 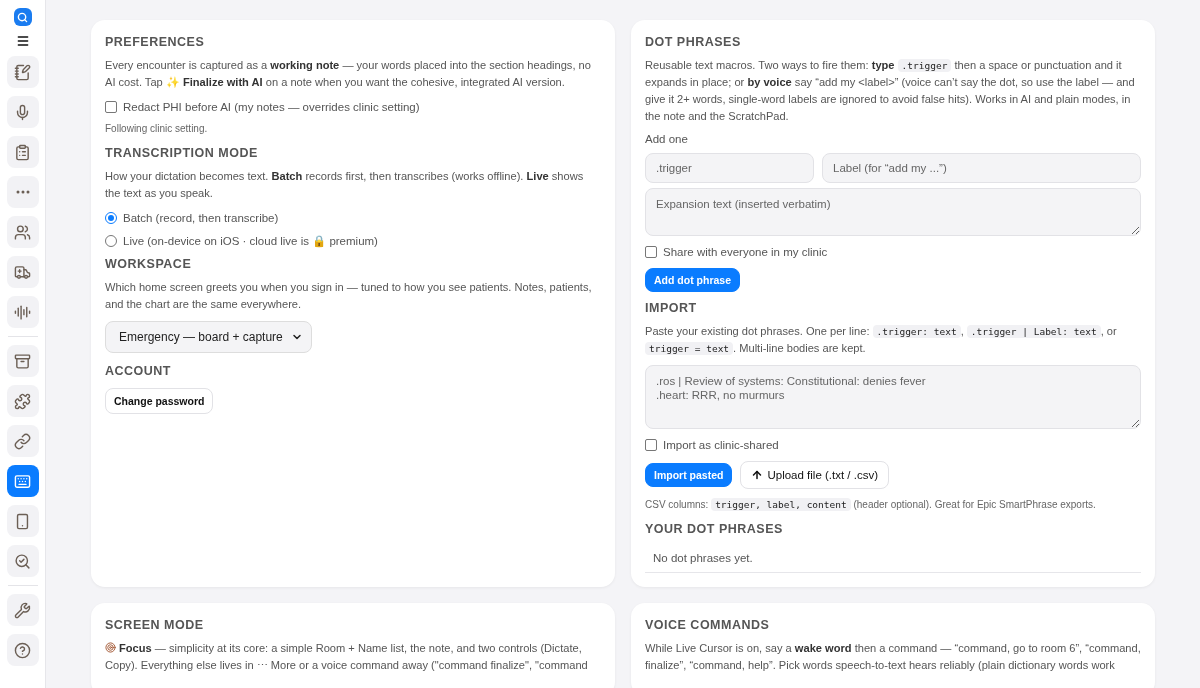 What do you see at coordinates (155, 625) in the screenshot?
I see `section-heading: SCREEN MODE` at bounding box center [155, 625].